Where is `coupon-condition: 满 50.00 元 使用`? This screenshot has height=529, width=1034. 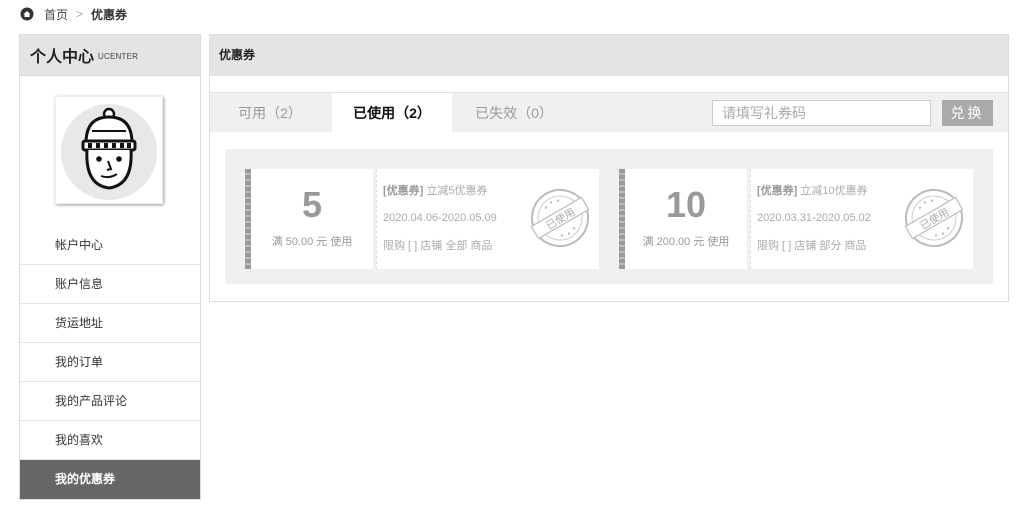 coupon-condition: 满 50.00 元 使用 is located at coordinates (312, 242).